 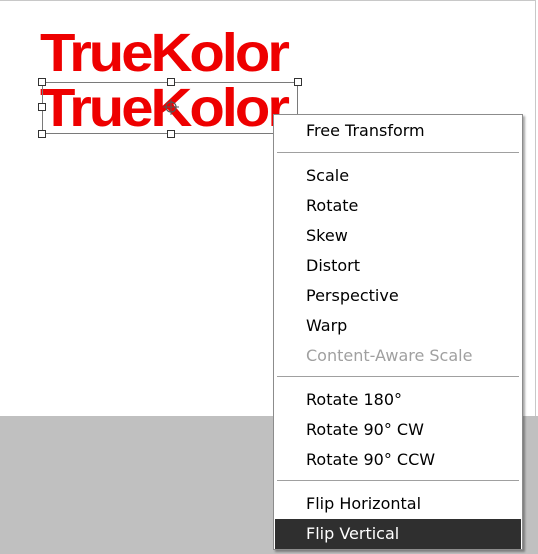 What do you see at coordinates (42, 134) in the screenshot?
I see `transform-handle-bottom-left` at bounding box center [42, 134].